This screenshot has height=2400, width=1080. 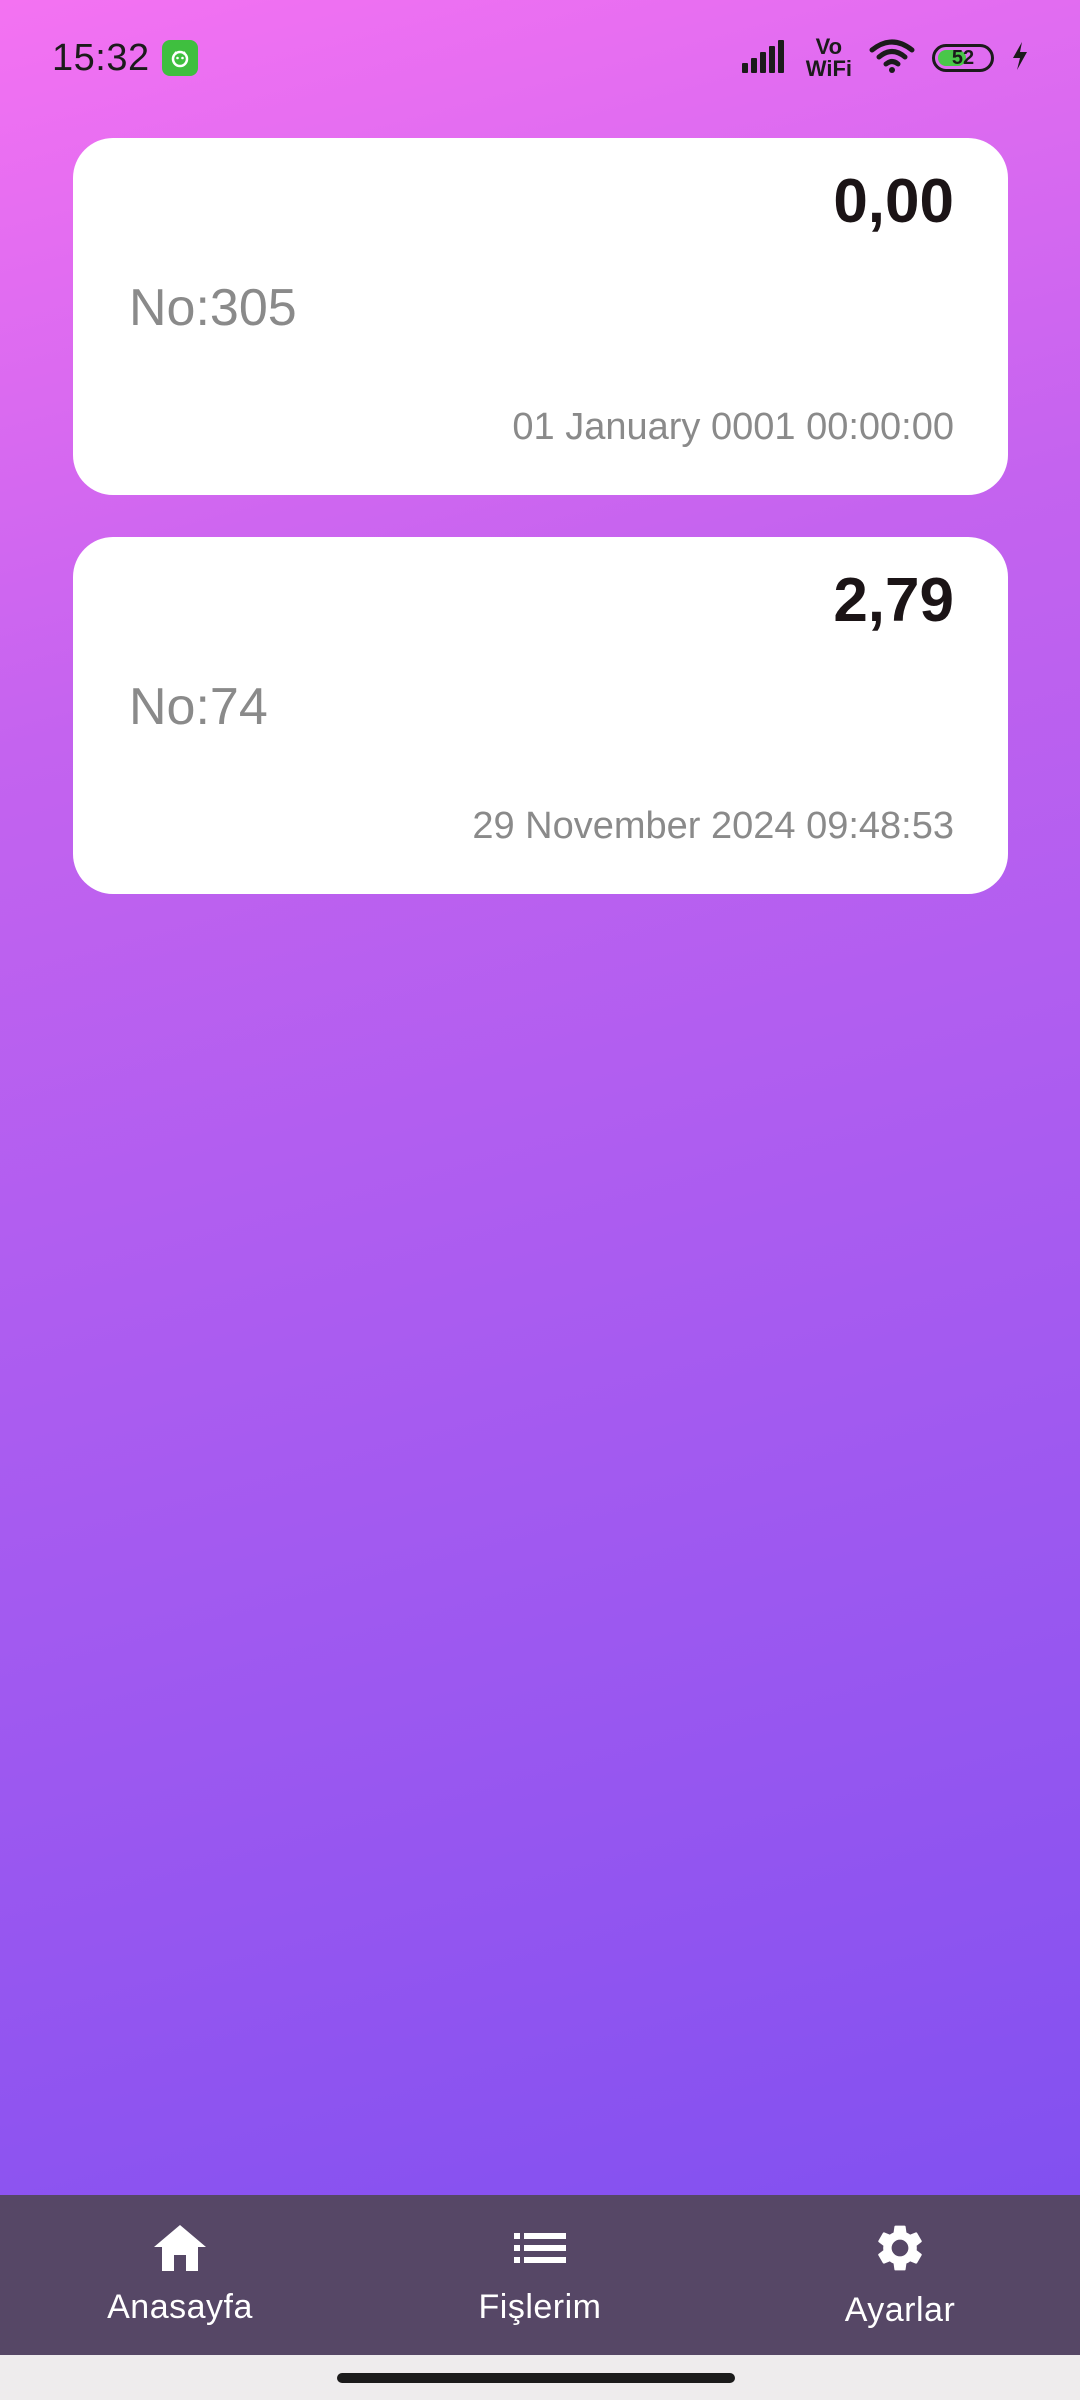 What do you see at coordinates (829, 46) in the screenshot?
I see `vowifi-top-label: Vo` at bounding box center [829, 46].